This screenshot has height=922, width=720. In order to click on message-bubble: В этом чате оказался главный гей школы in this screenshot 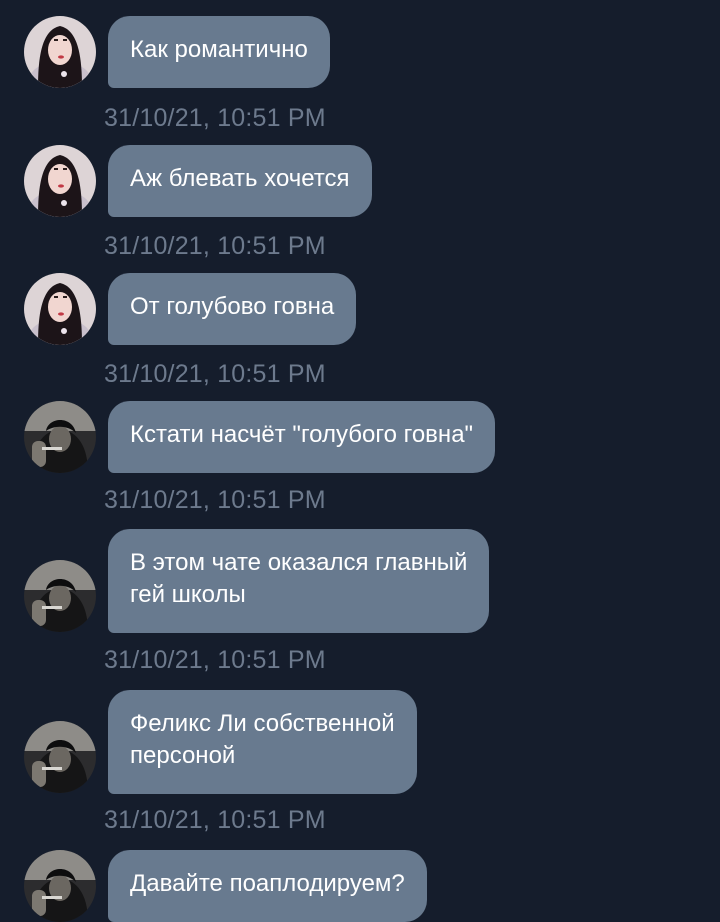, I will do `click(299, 581)`.